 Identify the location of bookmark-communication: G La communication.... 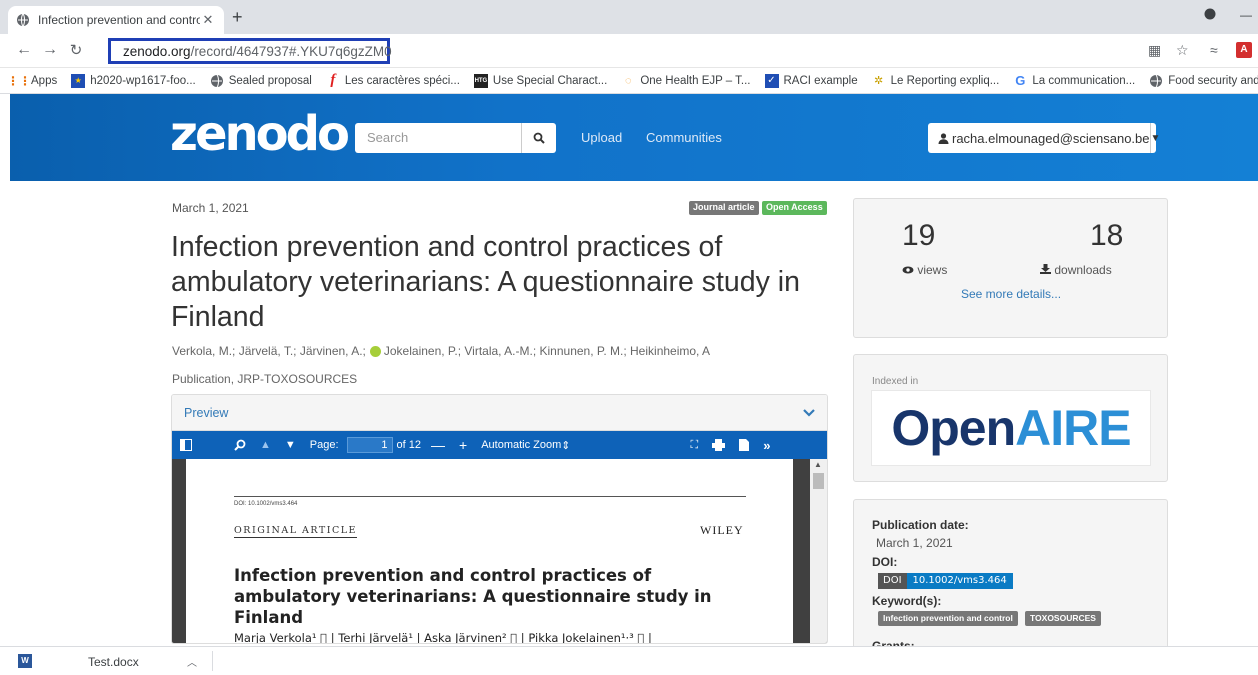
(1074, 80).